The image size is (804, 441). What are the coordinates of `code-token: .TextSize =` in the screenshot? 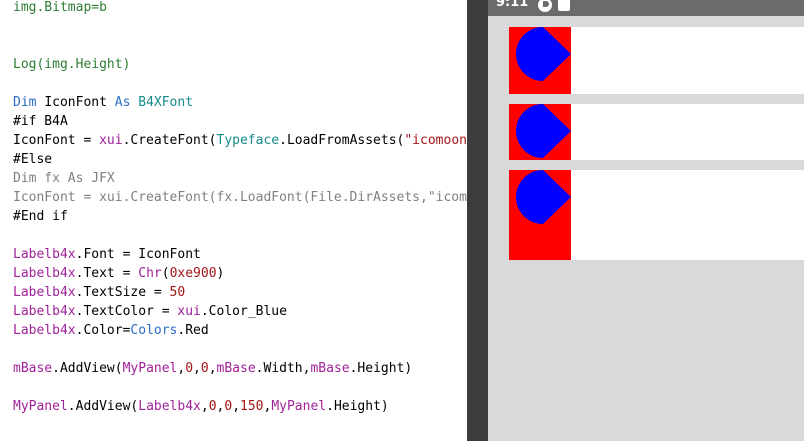 It's located at (122, 292).